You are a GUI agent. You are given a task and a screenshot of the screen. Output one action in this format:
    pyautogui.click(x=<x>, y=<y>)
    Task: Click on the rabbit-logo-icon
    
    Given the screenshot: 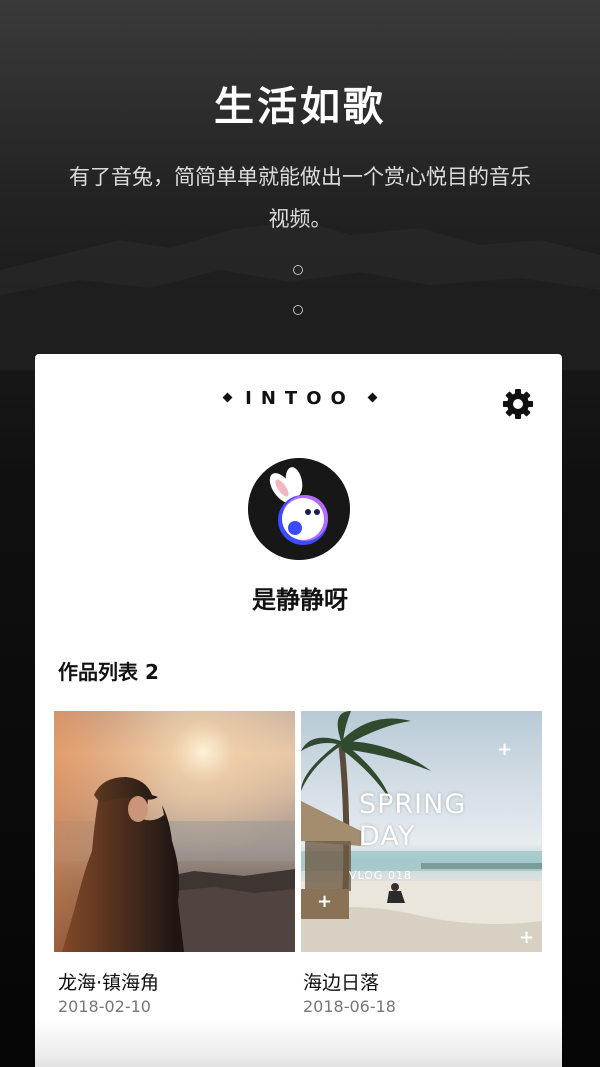 What is the action you would take?
    pyautogui.click(x=299, y=509)
    